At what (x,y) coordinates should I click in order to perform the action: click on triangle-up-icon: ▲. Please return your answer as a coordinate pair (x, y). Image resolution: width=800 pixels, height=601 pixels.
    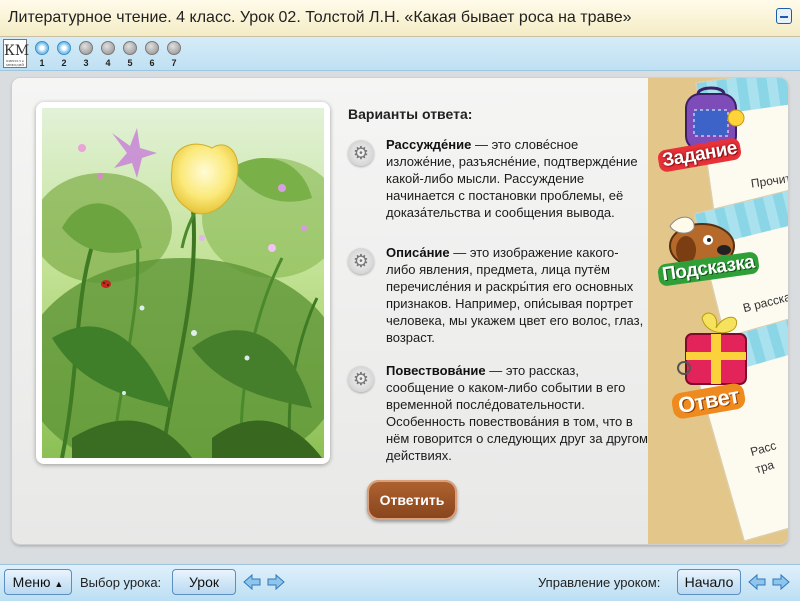
    Looking at the image, I should click on (59, 584).